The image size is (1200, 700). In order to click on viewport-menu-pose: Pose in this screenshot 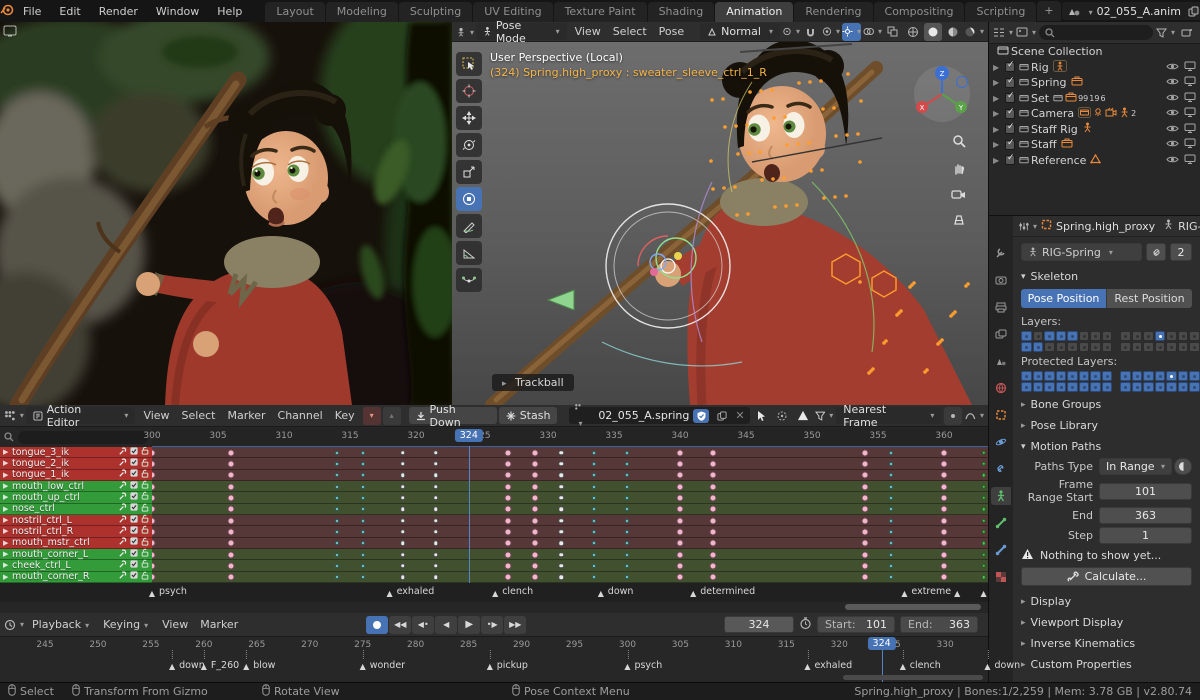, I will do `click(671, 31)`.